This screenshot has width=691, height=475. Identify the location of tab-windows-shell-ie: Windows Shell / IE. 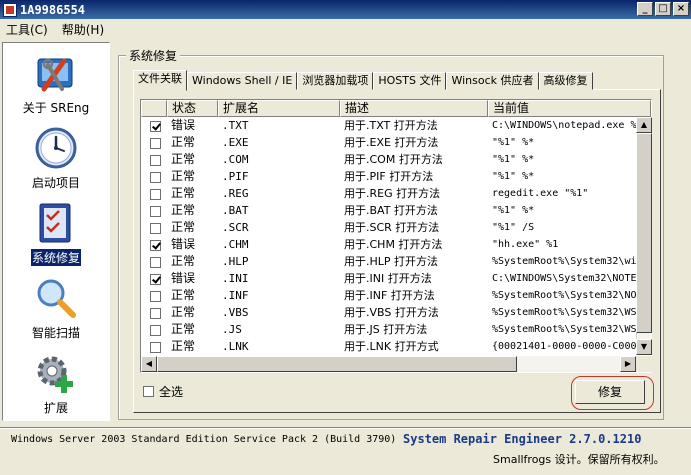
(242, 81).